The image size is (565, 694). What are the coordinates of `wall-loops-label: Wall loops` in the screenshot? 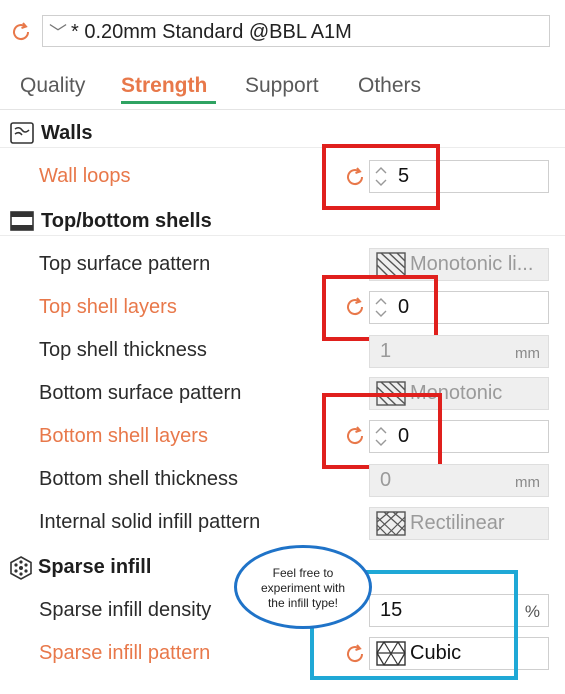 It's located at (85, 176).